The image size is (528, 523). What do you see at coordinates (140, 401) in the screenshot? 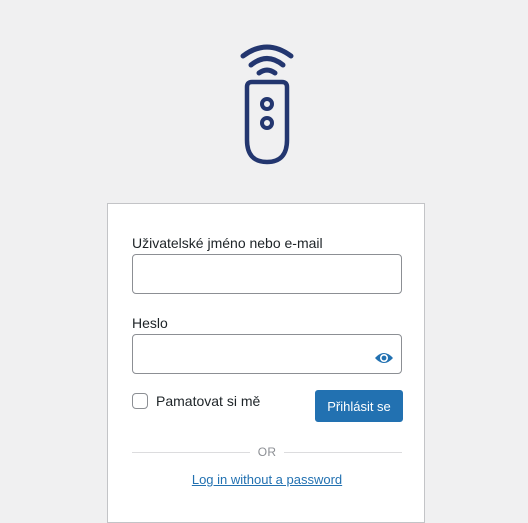
I see `remember-me-checkbox` at bounding box center [140, 401].